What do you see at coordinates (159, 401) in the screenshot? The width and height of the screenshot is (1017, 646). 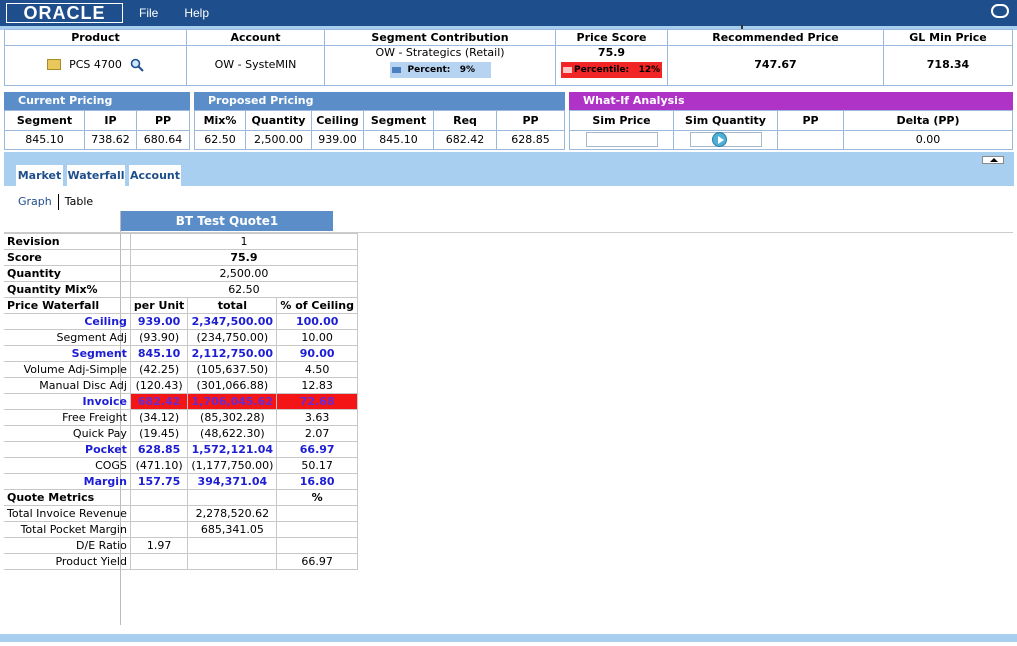 I see `row-per-unit: 682.42` at bounding box center [159, 401].